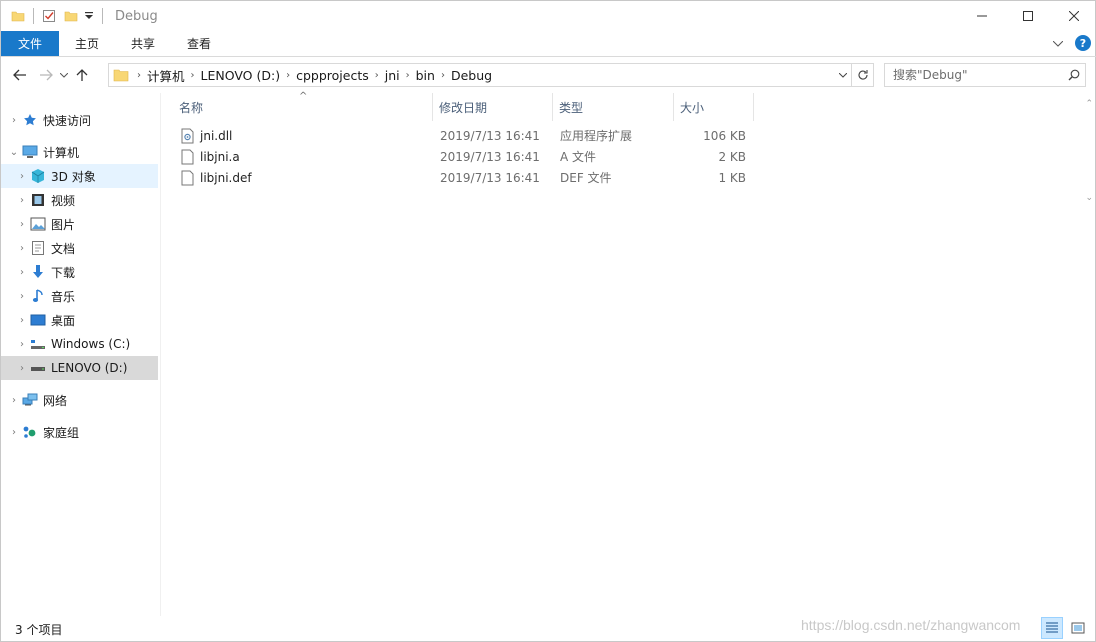 The image size is (1096, 642). I want to click on sidebar-item-3d-objects: › 3D 对象, so click(79, 176).